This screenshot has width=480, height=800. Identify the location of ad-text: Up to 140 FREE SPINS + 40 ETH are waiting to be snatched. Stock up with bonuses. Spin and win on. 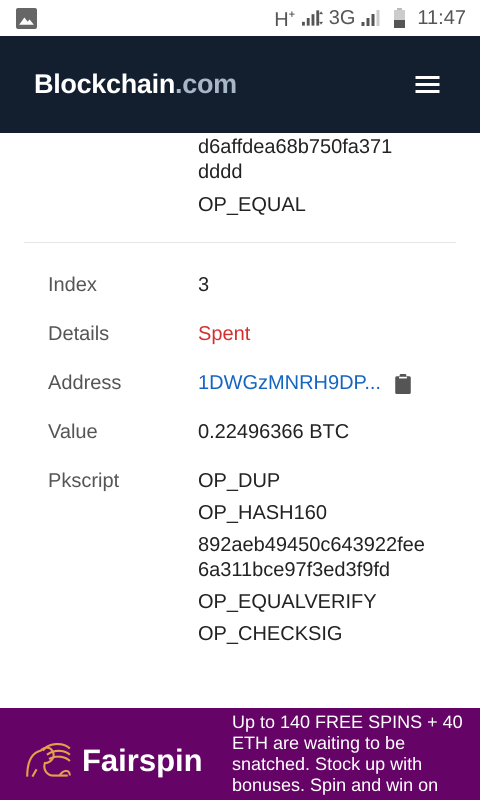
(348, 754).